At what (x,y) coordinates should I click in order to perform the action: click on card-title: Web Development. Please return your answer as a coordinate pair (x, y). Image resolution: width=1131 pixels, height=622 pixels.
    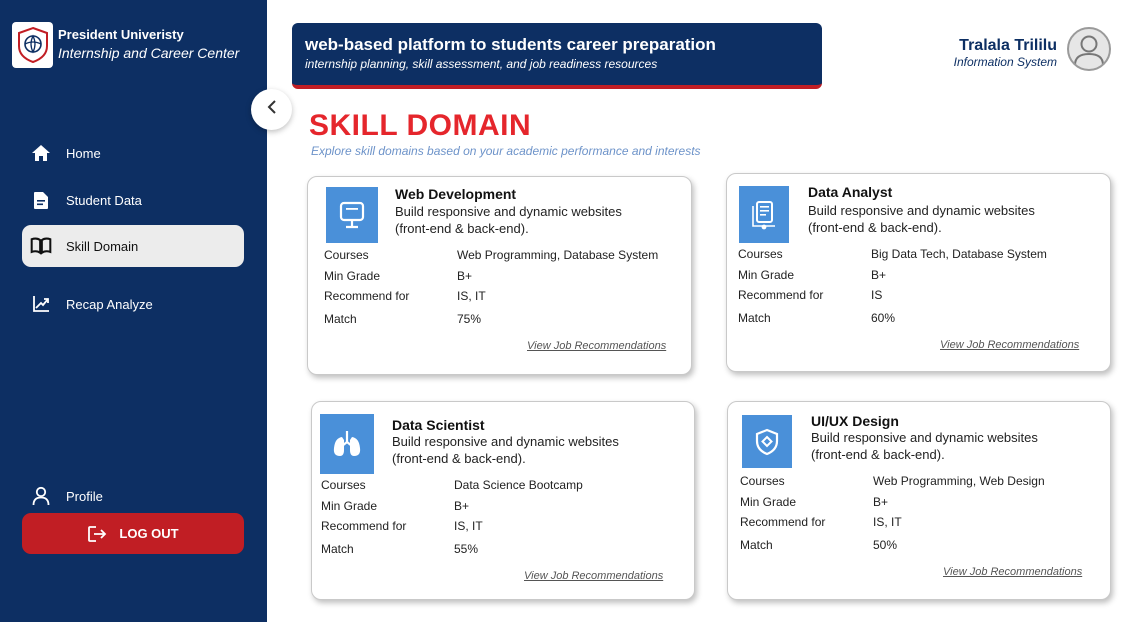
    Looking at the image, I should click on (456, 194).